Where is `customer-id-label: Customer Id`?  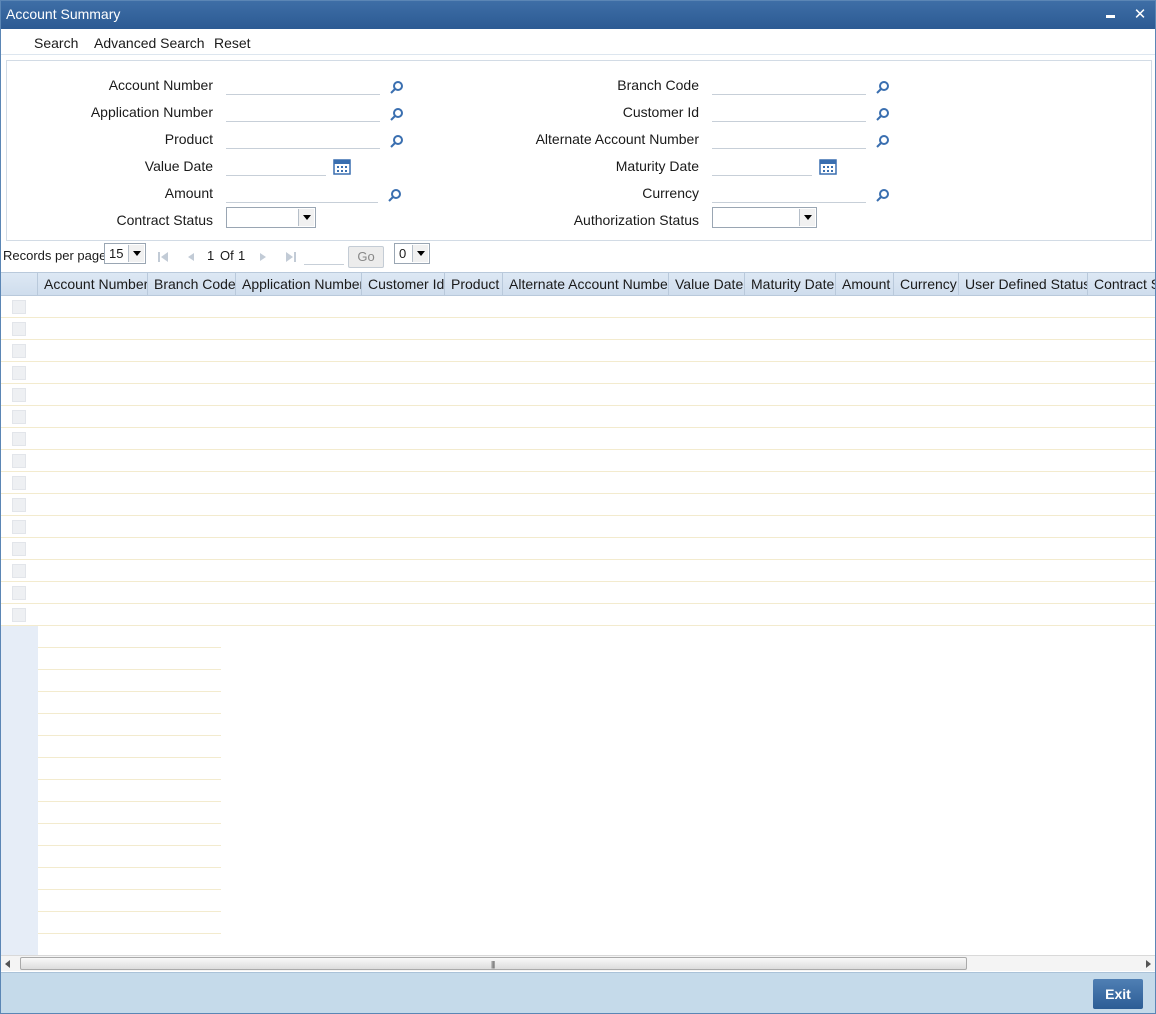 customer-id-label: Customer Id is located at coordinates (660, 112).